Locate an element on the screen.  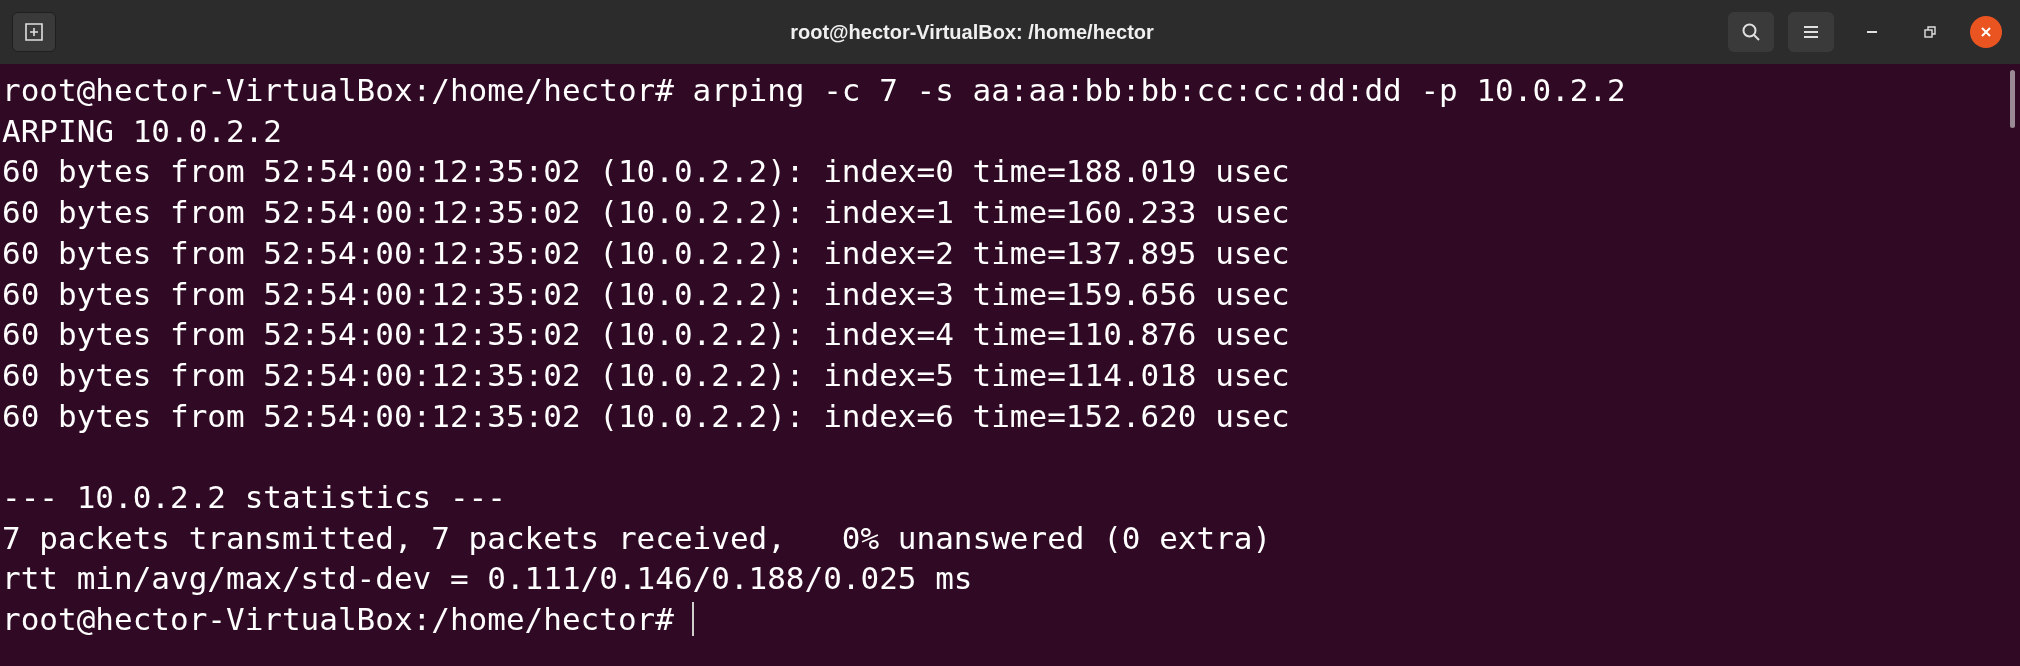
terminal-line: 60 bytes from 52:54:00:12:35:02 (10.0.2.2): index=0 time=188.019 usec is located at coordinates (646, 172).